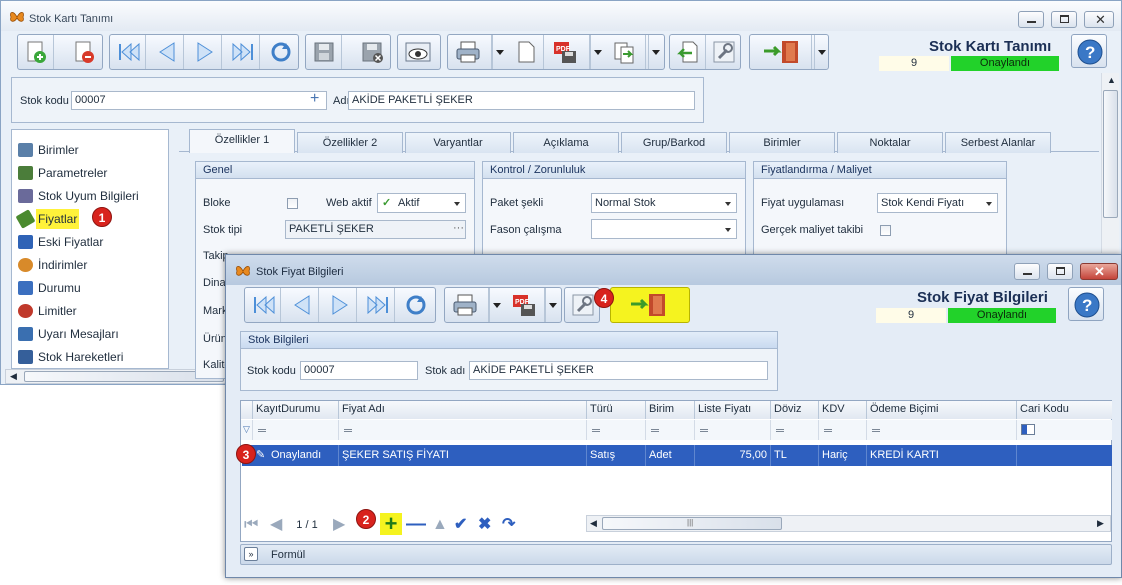 This screenshot has width=1122, height=585. I want to click on web-aktif-combo: ✓ Aktif, so click(421, 203).